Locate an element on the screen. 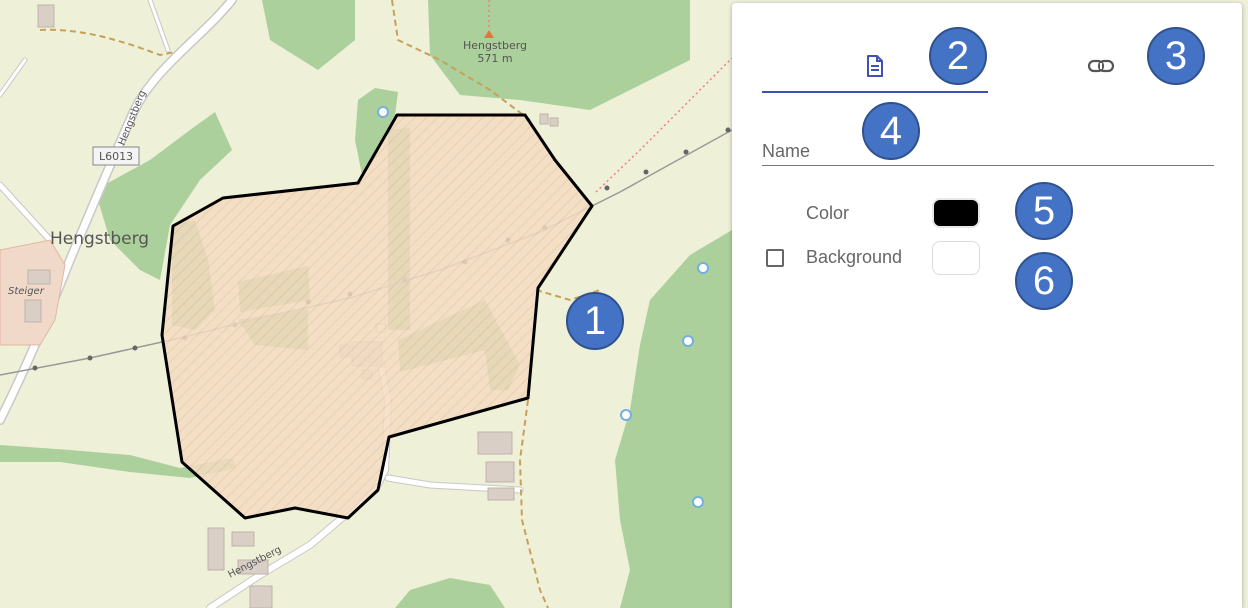  peak-elevation-label: 571 m is located at coordinates (494, 58).